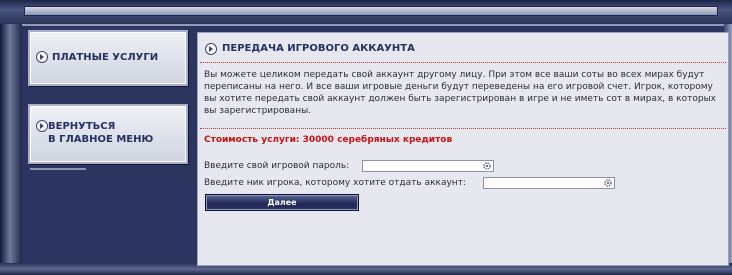  I want to click on sidebar-item-label-line2: В ГЛАВНОЕ МЕНЮ, so click(101, 139).